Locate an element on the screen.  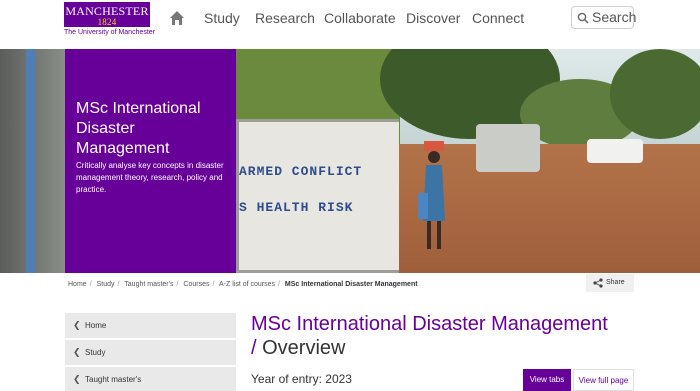
breadcrumb-study: Study is located at coordinates (106, 284).